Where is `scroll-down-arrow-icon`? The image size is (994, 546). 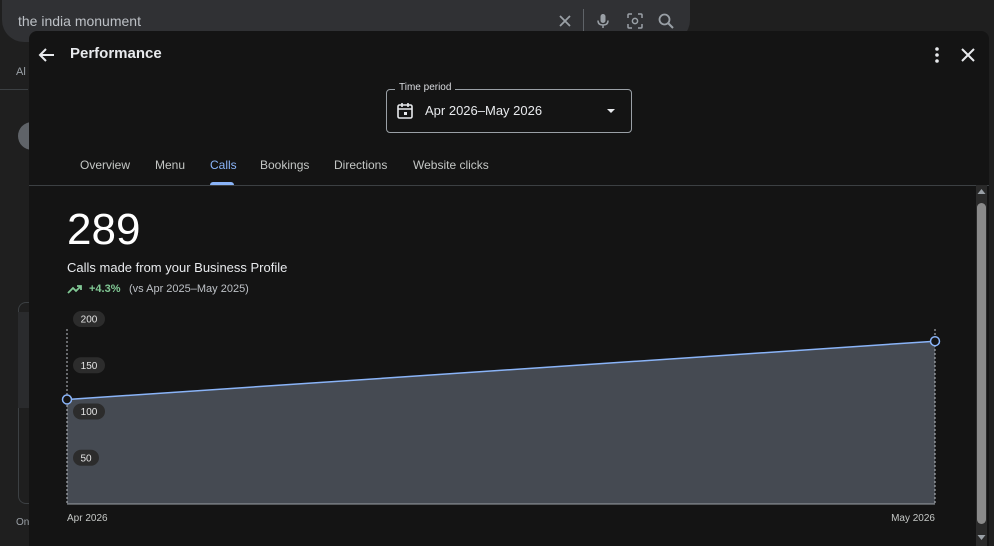
scroll-down-arrow-icon is located at coordinates (981, 537).